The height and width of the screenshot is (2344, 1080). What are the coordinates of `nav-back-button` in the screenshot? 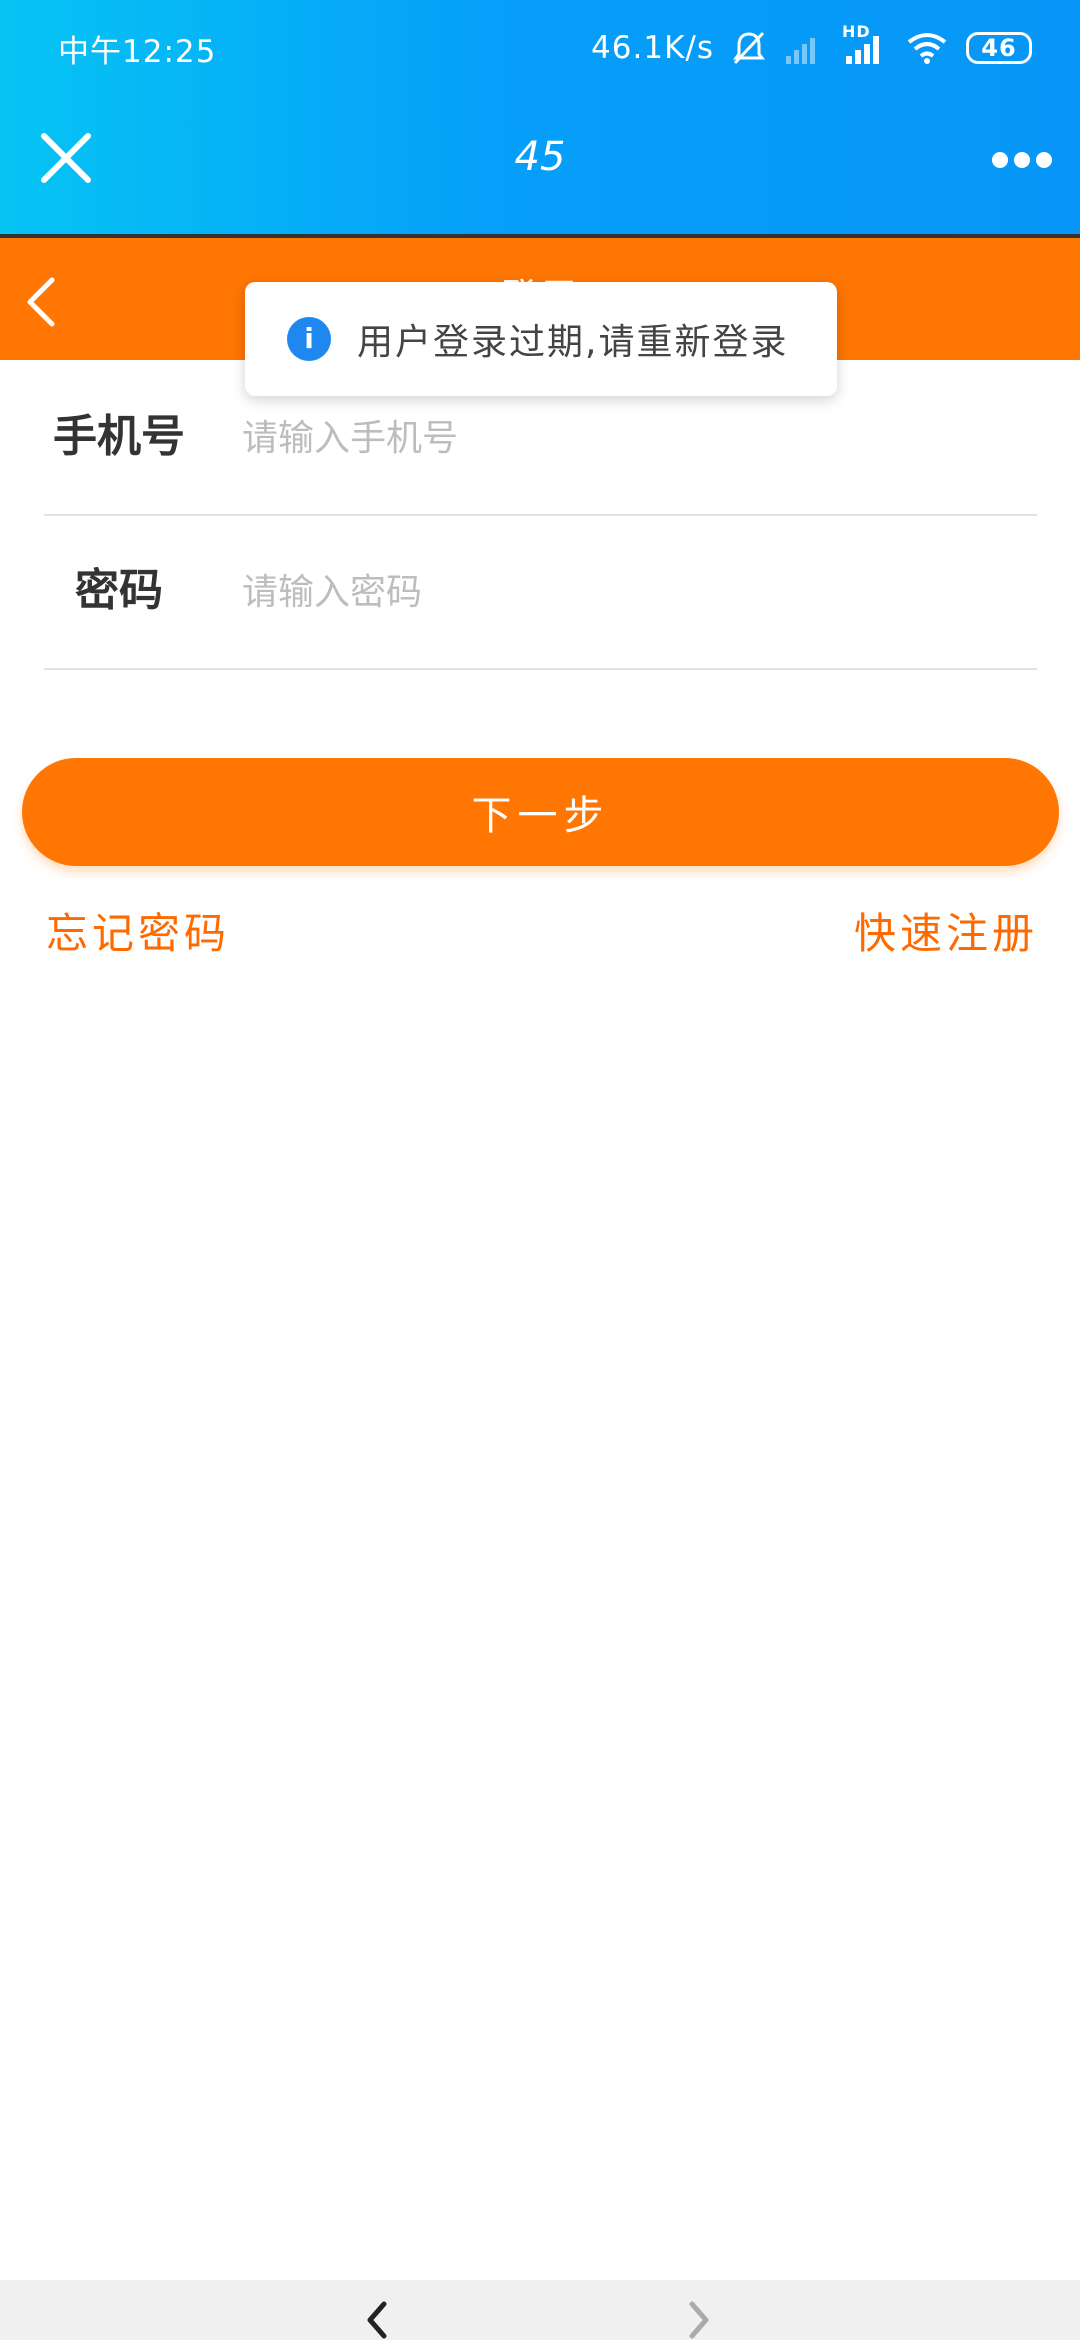 It's located at (377, 2319).